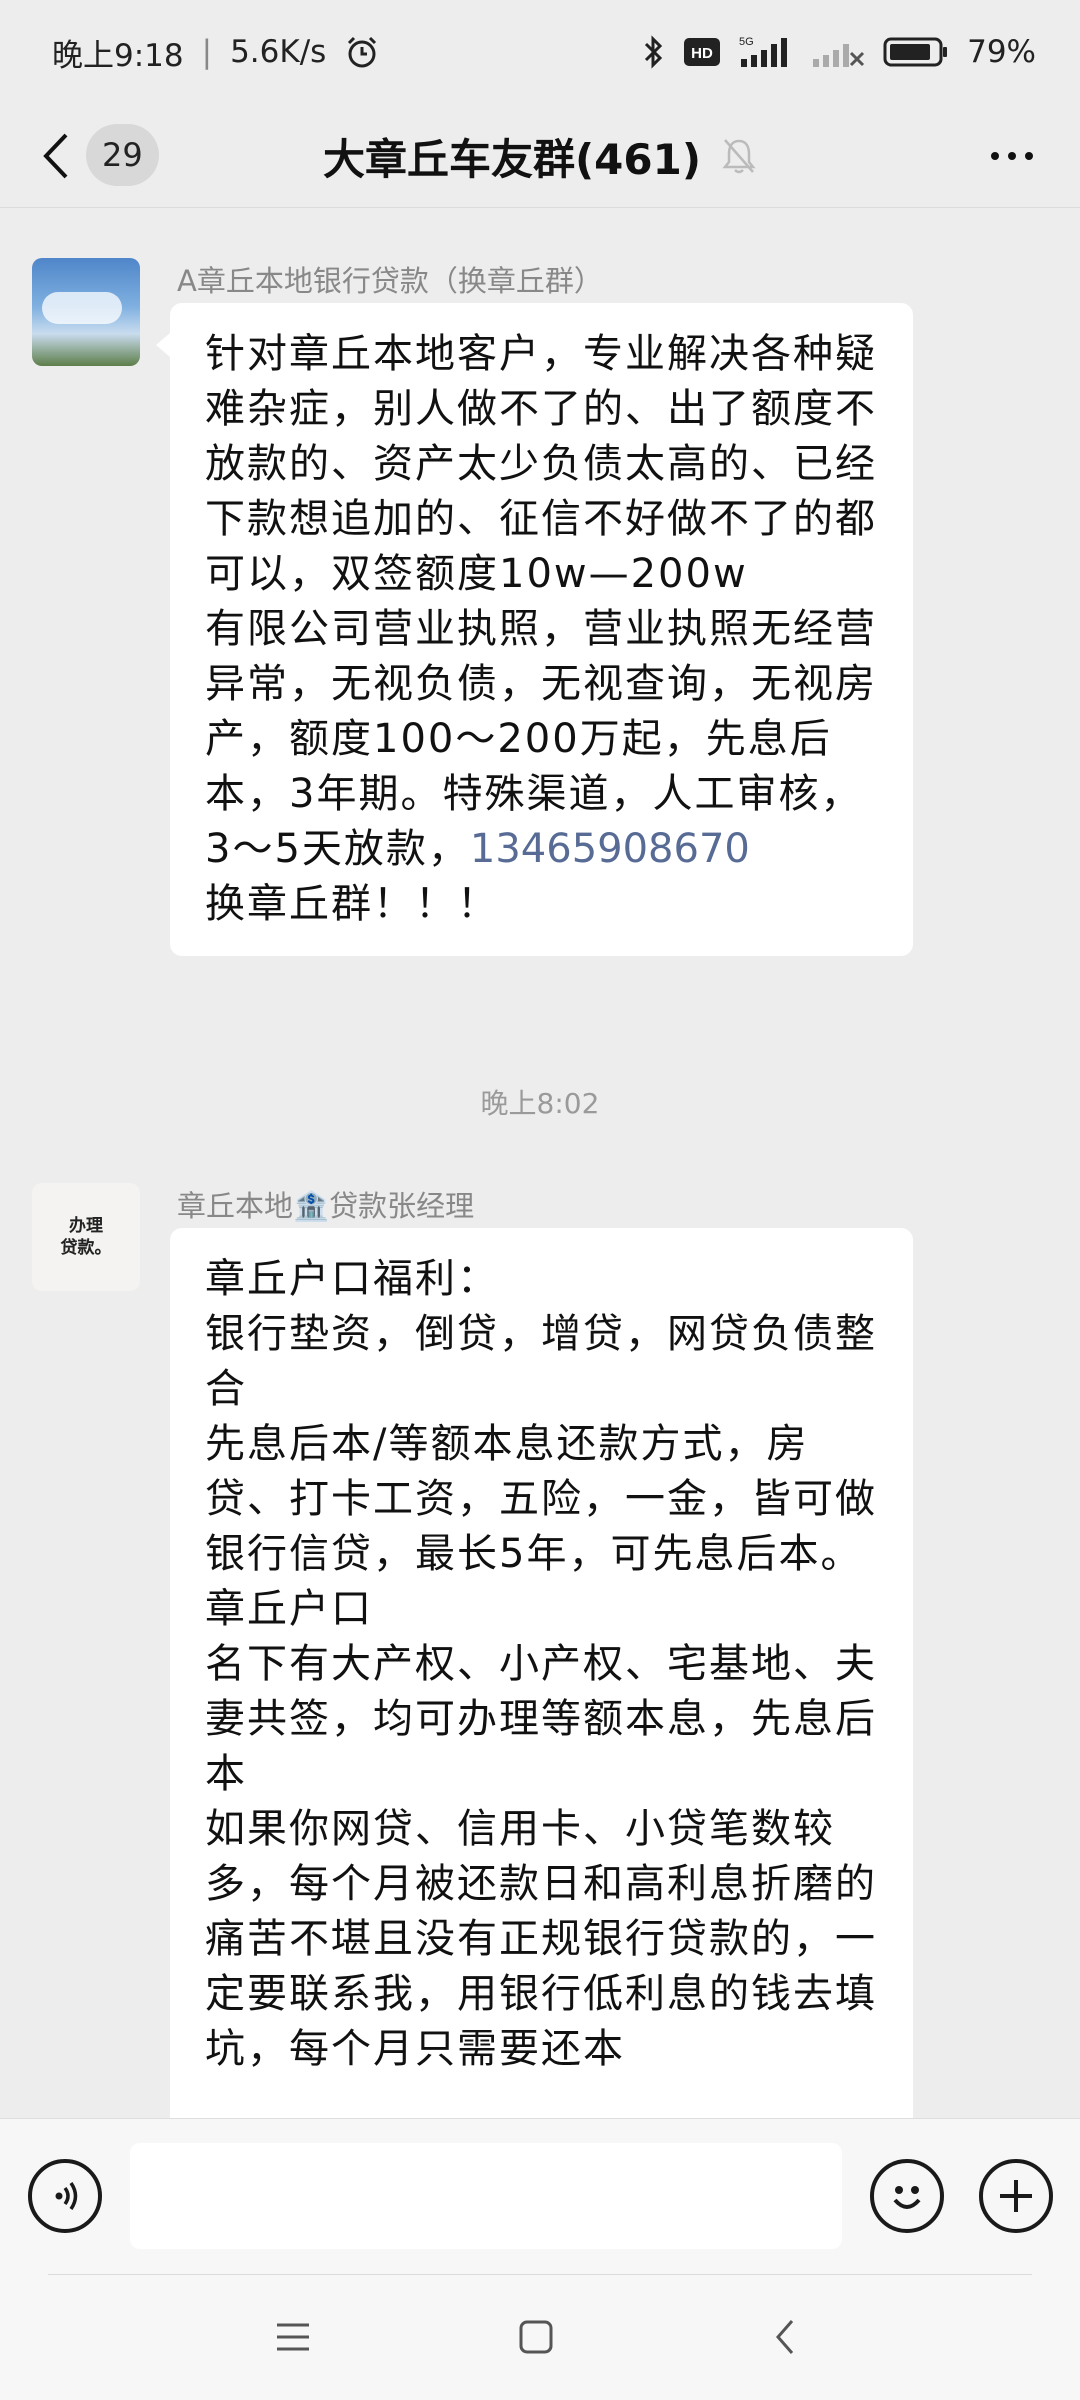 Image resolution: width=1080 pixels, height=2400 pixels. Describe the element at coordinates (289, 1609) in the screenshot. I see `message-paragraph: 章丘户口` at that location.